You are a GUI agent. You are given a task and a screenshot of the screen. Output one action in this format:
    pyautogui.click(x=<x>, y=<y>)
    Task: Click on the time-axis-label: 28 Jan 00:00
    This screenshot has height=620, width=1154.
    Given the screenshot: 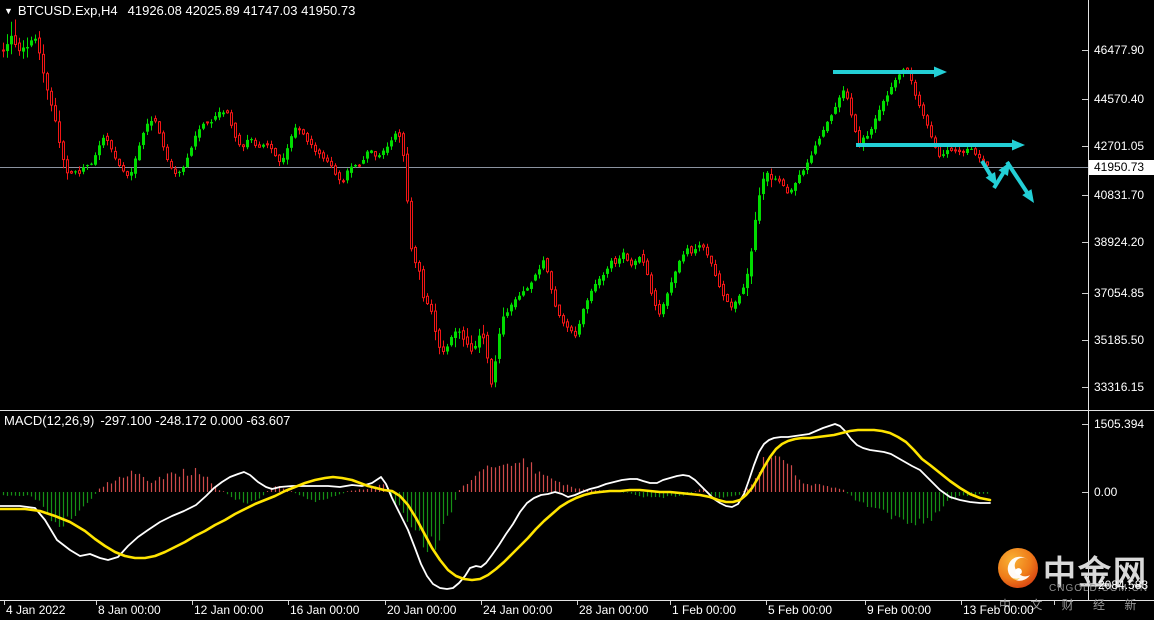 What is the action you would take?
    pyautogui.click(x=614, y=610)
    